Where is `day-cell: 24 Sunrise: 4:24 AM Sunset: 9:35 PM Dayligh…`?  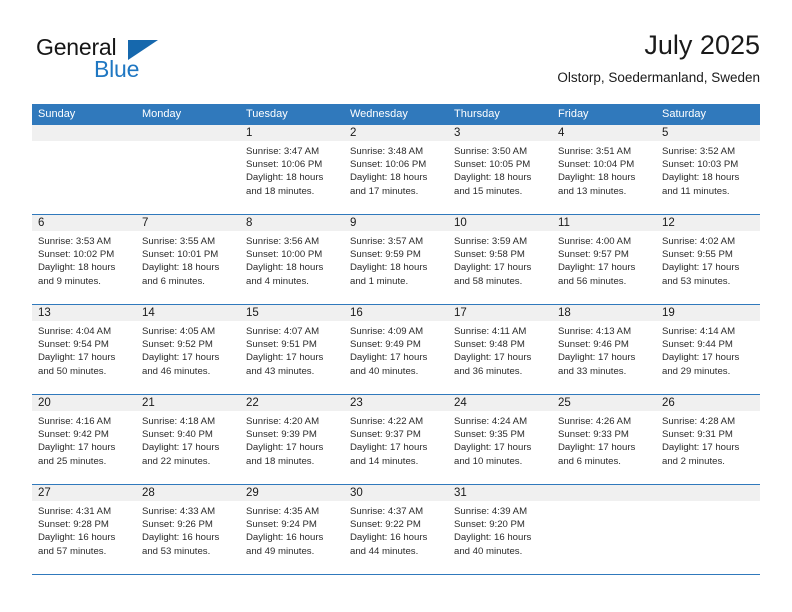 day-cell: 24 Sunrise: 4:24 AM Sunset: 9:35 PM Dayligh… is located at coordinates (500, 439).